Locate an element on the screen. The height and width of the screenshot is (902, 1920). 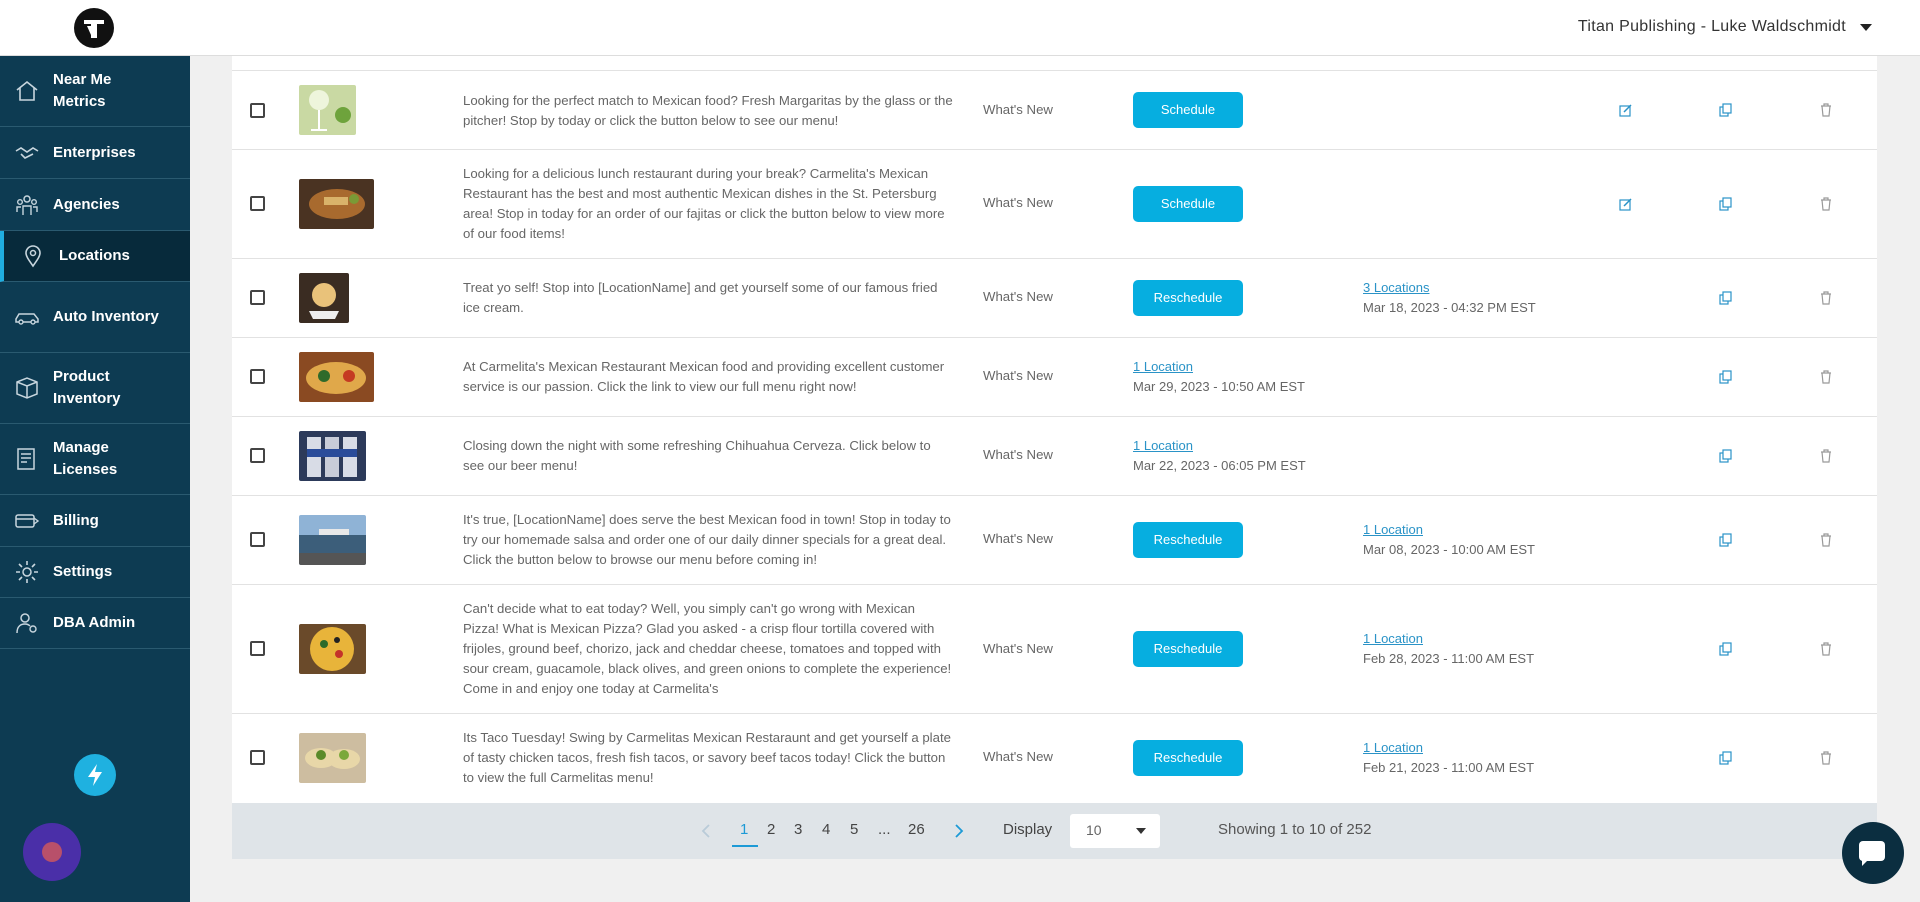
schedule-info: 1 Location Mar 29, 2023 - 10:50 AM EST is located at coordinates (1219, 377).